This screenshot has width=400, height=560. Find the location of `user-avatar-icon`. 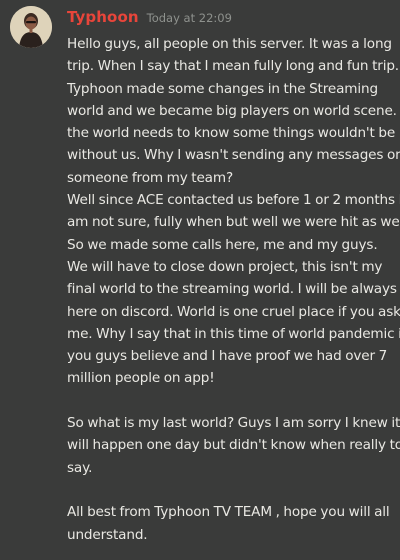

user-avatar-icon is located at coordinates (31, 27).